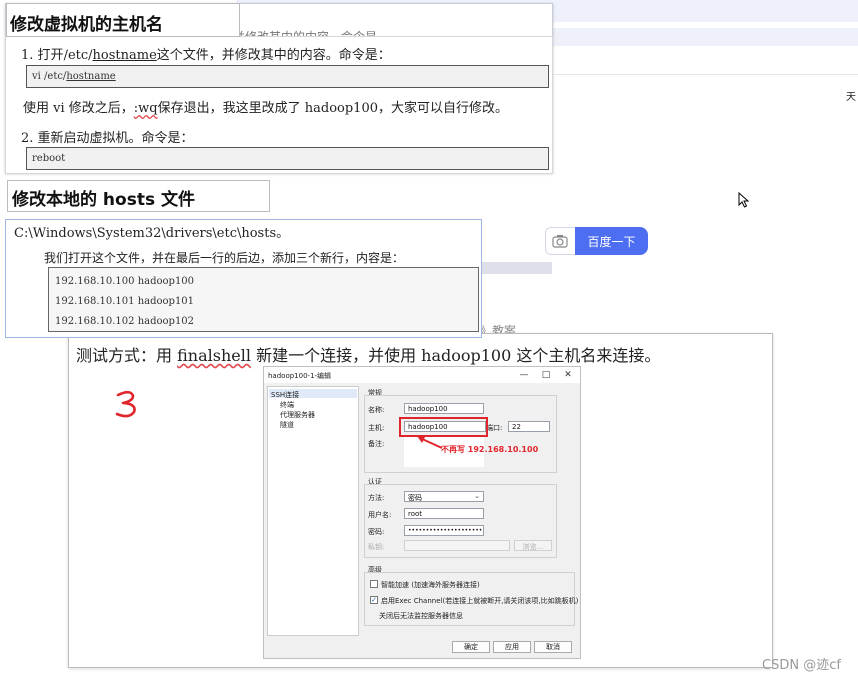 This screenshot has height=678, width=858. What do you see at coordinates (444, 496) in the screenshot?
I see `method-select: 密码 ⌄` at bounding box center [444, 496].